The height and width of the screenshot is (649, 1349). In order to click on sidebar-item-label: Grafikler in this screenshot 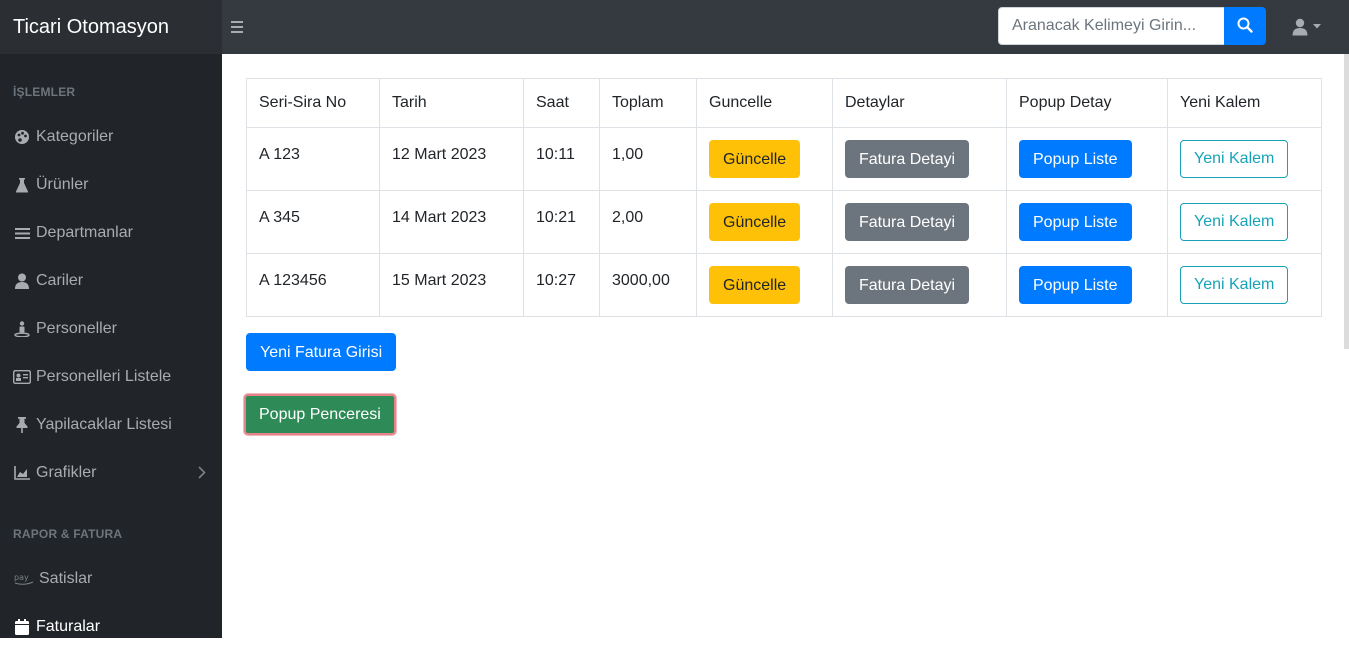, I will do `click(66, 472)`.